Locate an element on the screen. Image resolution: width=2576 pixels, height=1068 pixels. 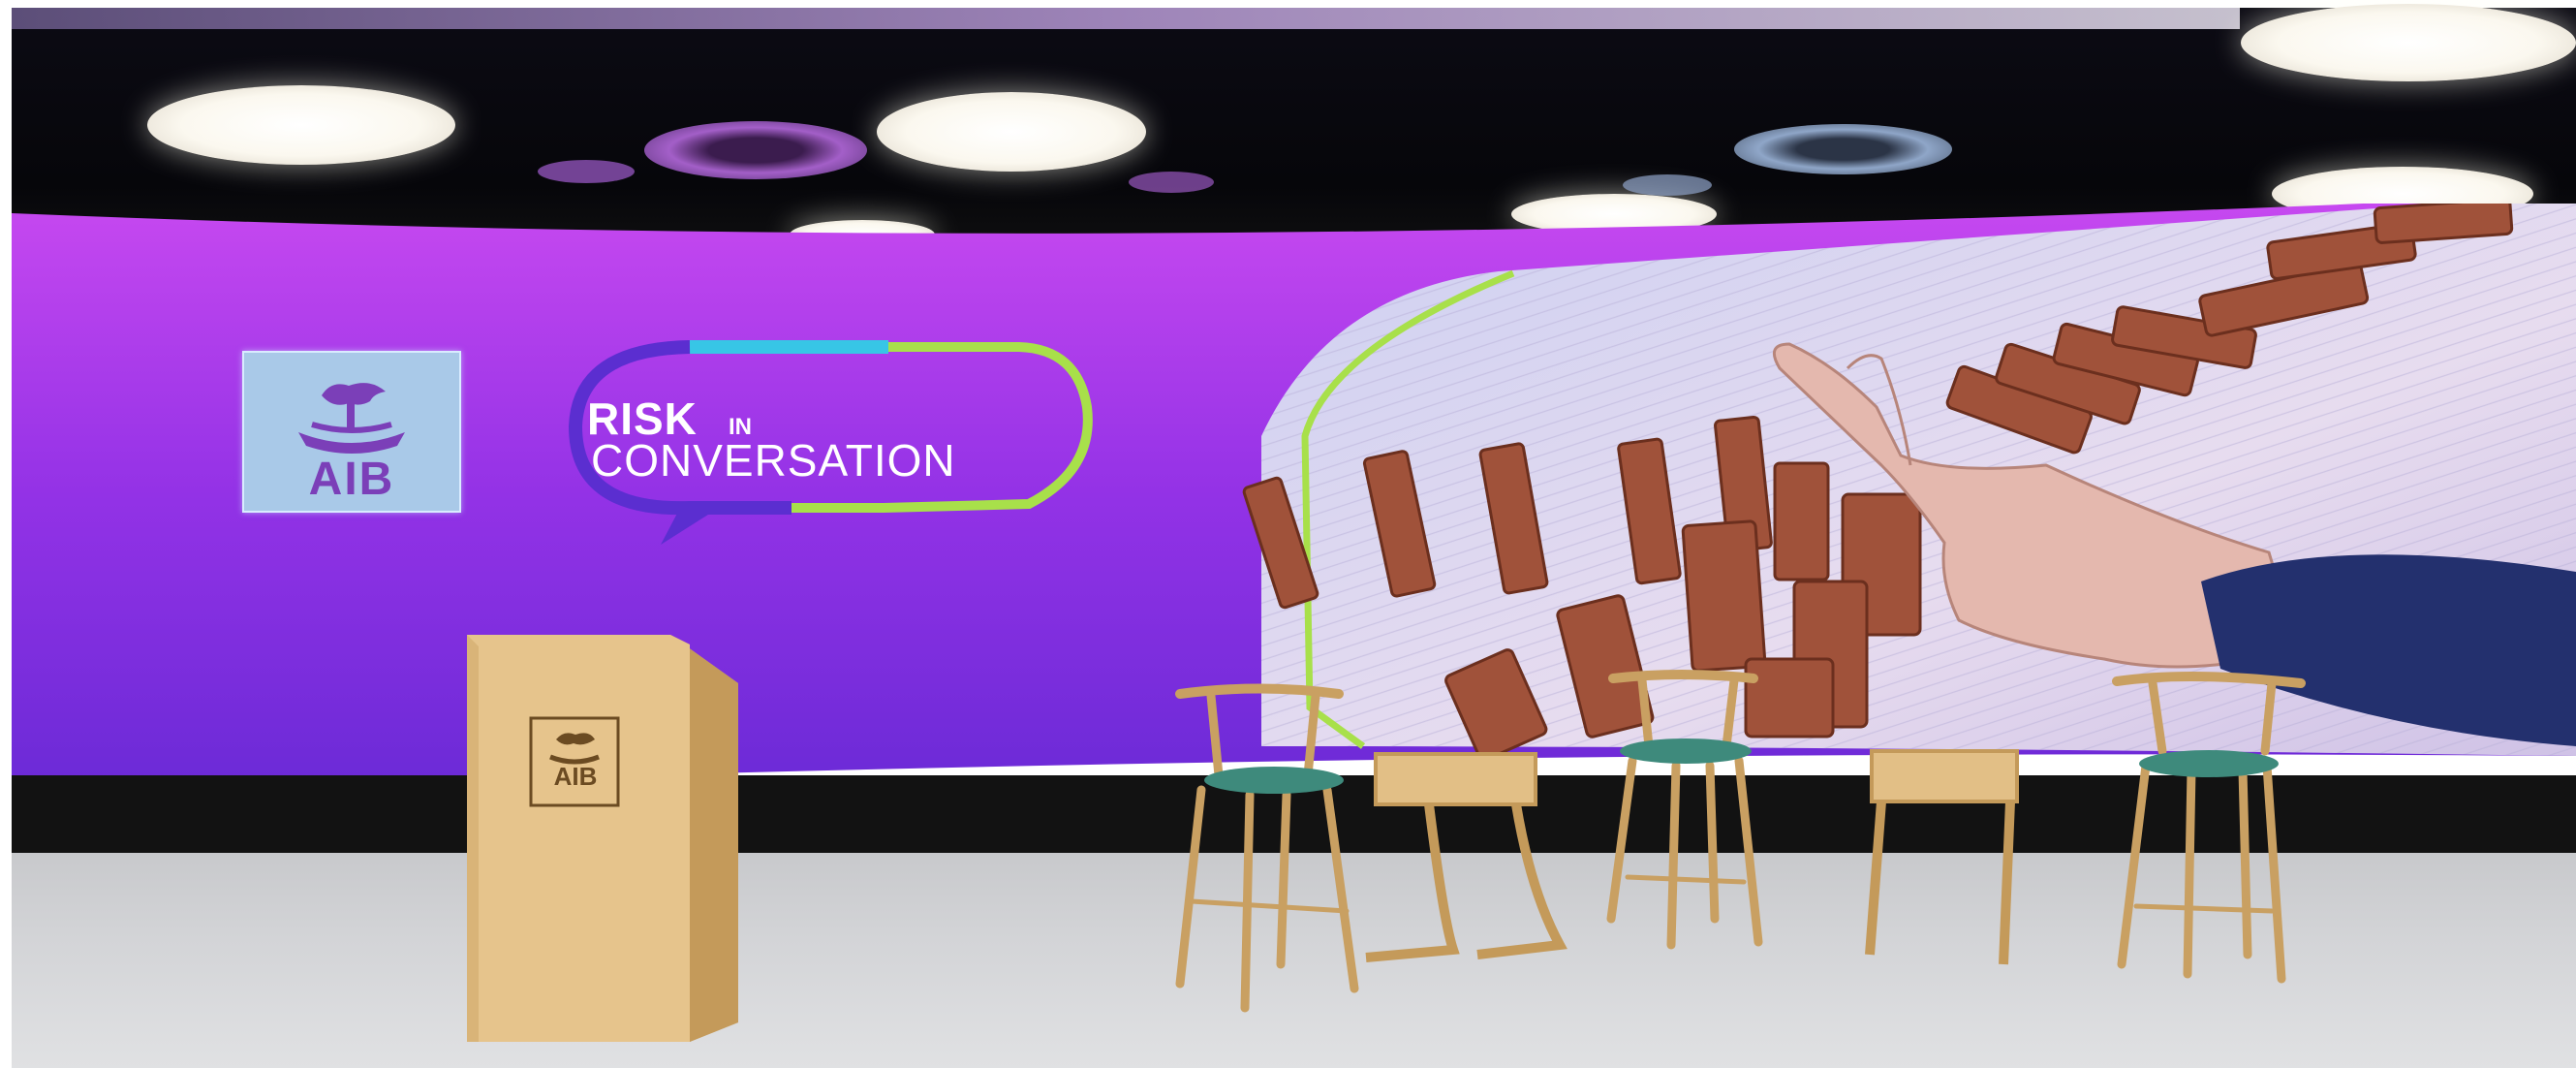
side-table-right is located at coordinates (1942, 857).